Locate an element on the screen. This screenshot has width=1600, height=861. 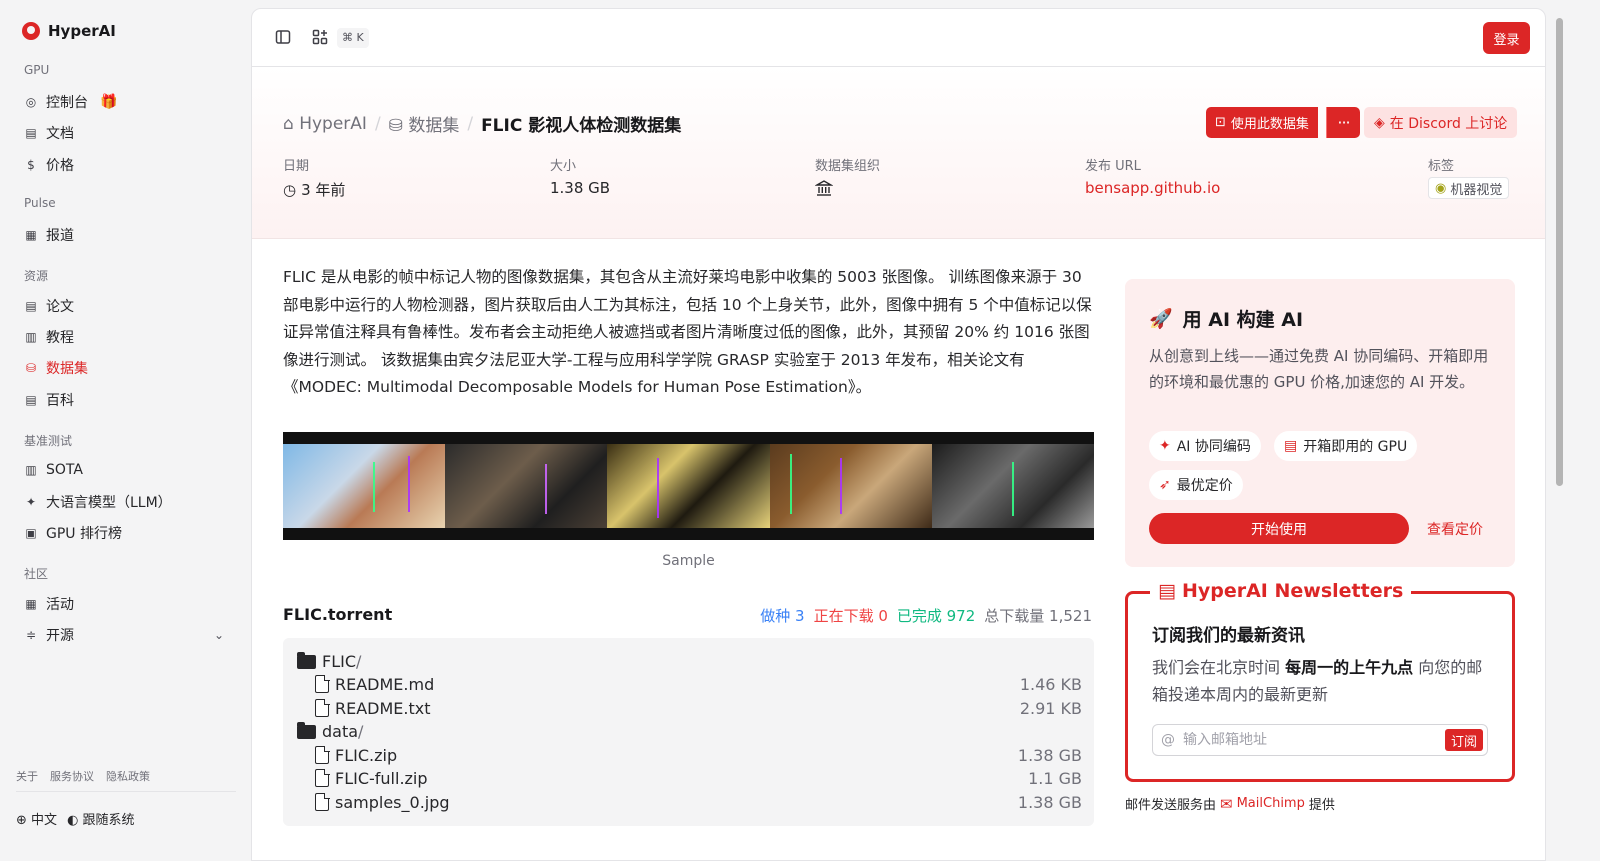
institution-icon is located at coordinates (824, 188).